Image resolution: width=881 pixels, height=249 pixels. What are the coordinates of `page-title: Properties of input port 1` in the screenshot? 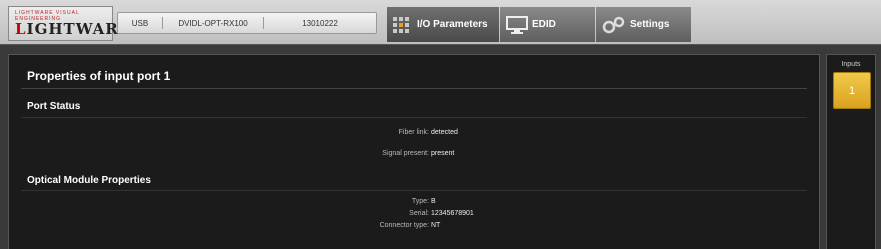 It's located at (99, 76).